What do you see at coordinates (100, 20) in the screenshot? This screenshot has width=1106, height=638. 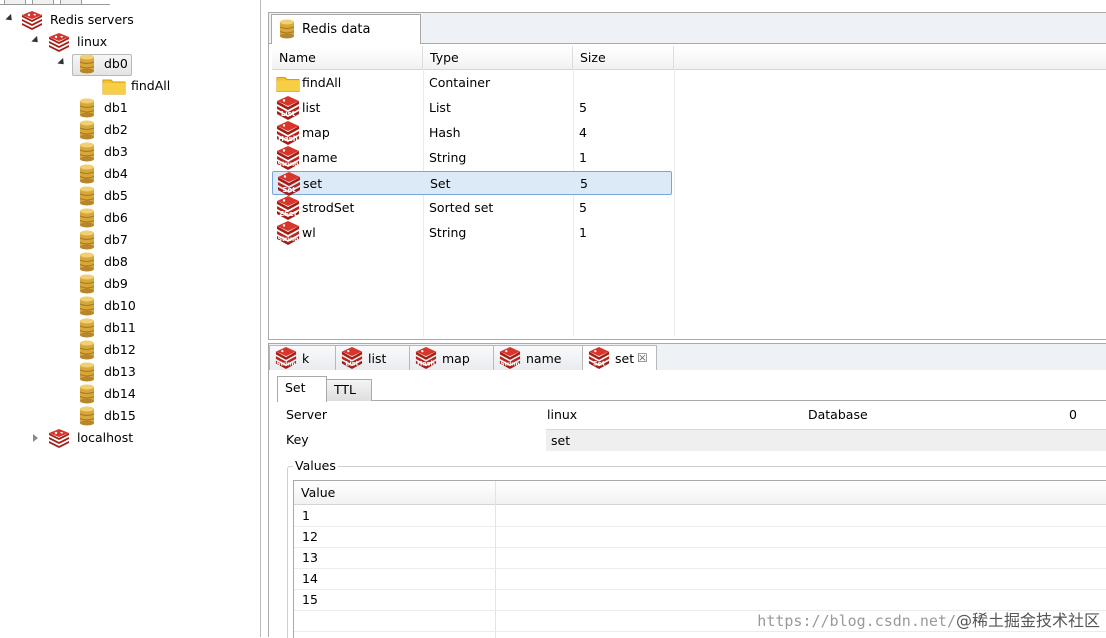 I see `tree-node-redis-servers: Redis servers` at bounding box center [100, 20].